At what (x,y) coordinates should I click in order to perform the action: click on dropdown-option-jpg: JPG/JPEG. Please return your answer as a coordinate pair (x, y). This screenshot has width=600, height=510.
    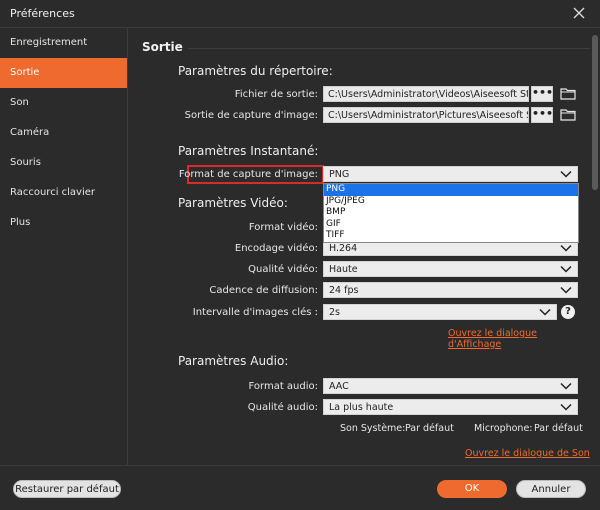
    Looking at the image, I should click on (451, 202).